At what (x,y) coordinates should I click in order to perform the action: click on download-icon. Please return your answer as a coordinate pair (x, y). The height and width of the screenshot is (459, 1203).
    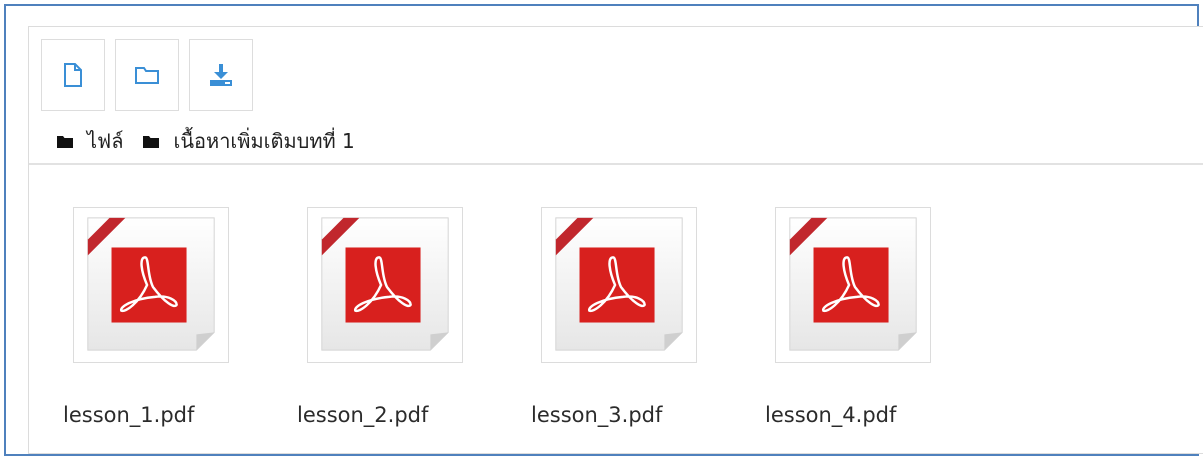
    Looking at the image, I should click on (221, 75).